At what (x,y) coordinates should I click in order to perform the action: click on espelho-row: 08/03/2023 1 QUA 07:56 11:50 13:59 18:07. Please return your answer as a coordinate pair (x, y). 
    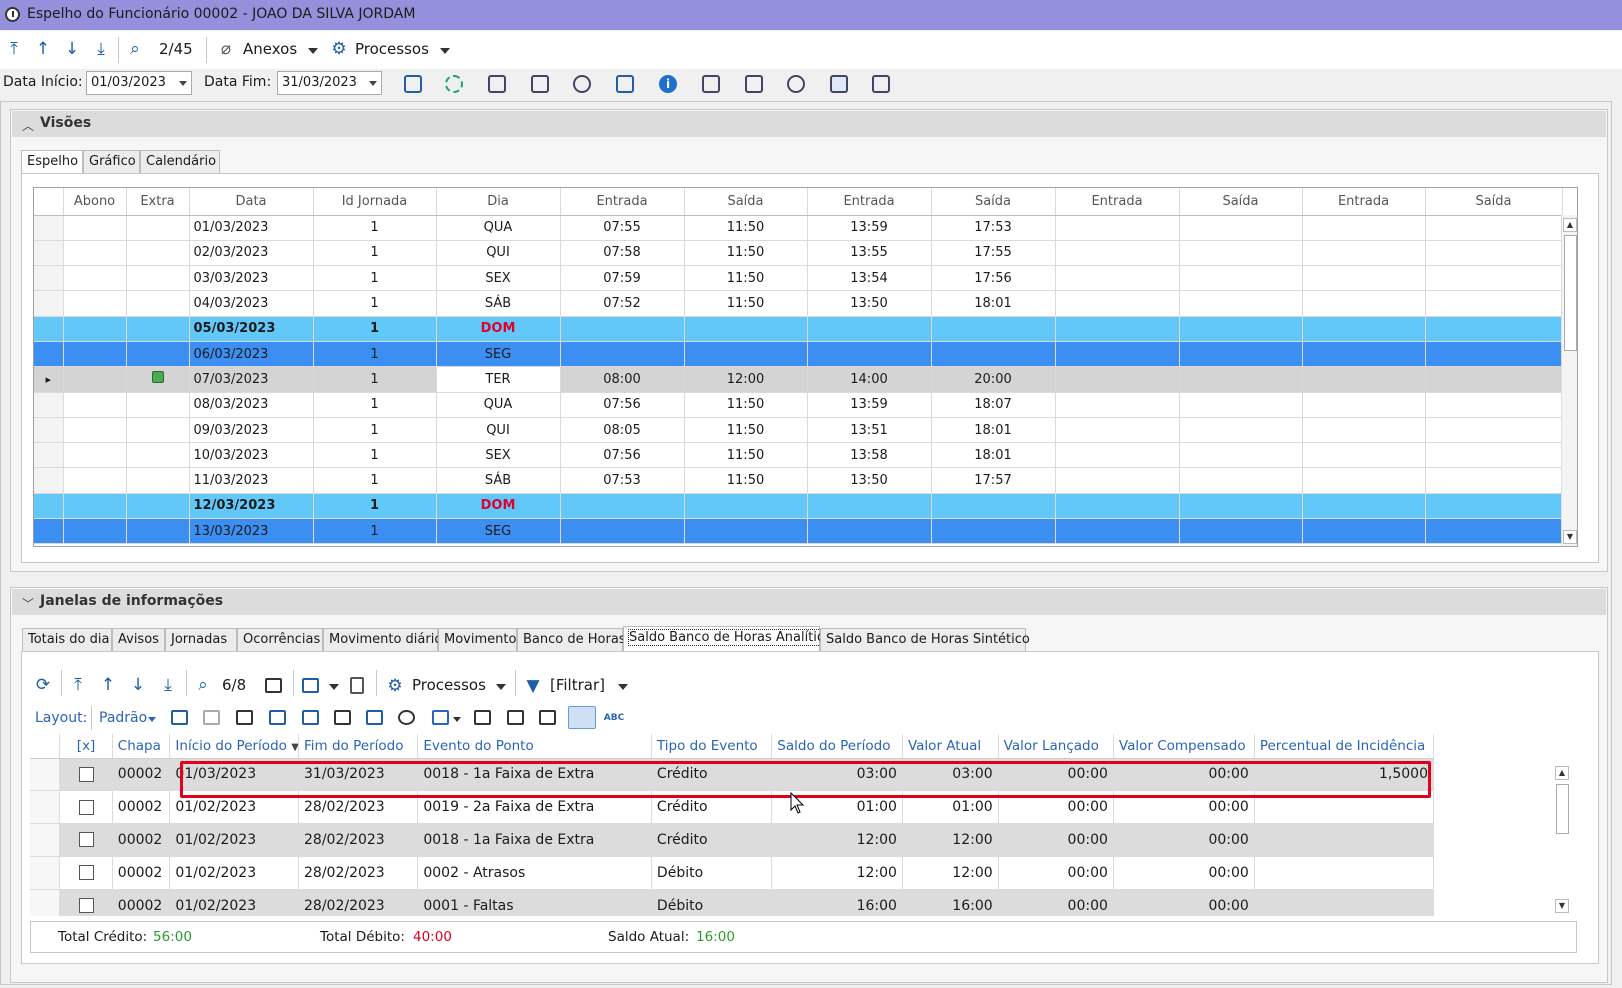
    Looking at the image, I should click on (798, 405).